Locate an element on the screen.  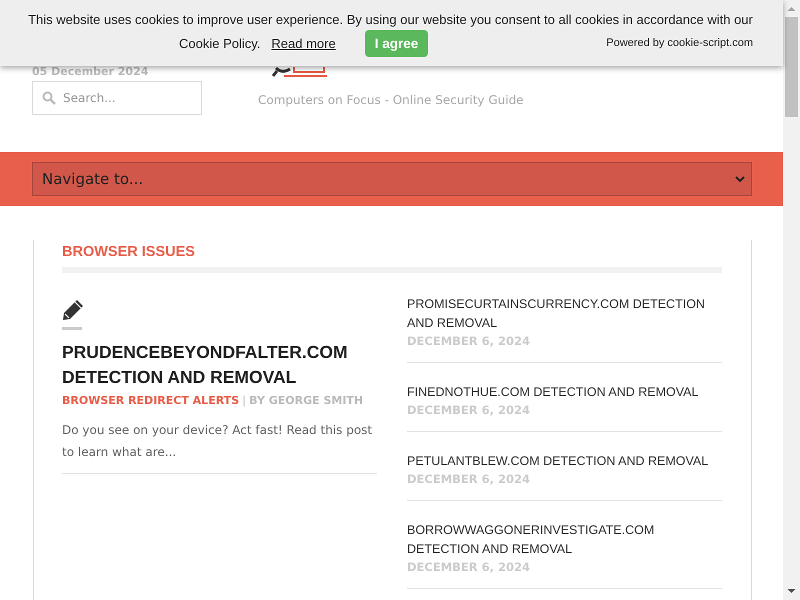
post-title: BORROWWAGGONERINVESTIGATE.COM DETECTION AND REMOVAL is located at coordinates (564, 540).